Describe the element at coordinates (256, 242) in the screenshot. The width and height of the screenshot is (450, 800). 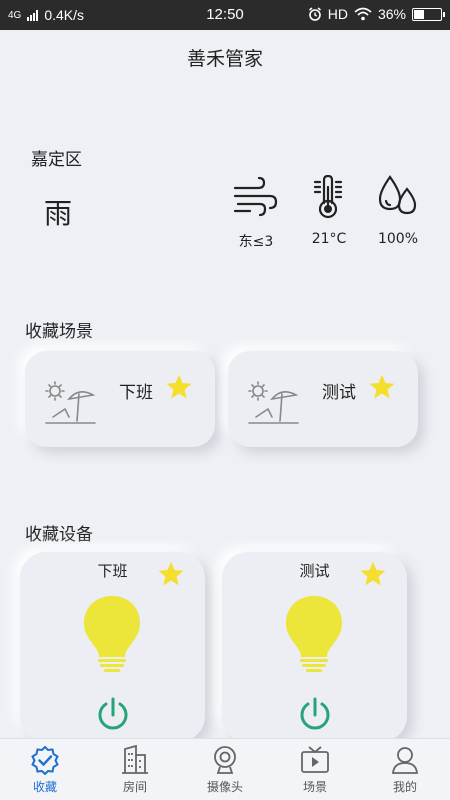
I see `wind-value: 东≤3` at that location.